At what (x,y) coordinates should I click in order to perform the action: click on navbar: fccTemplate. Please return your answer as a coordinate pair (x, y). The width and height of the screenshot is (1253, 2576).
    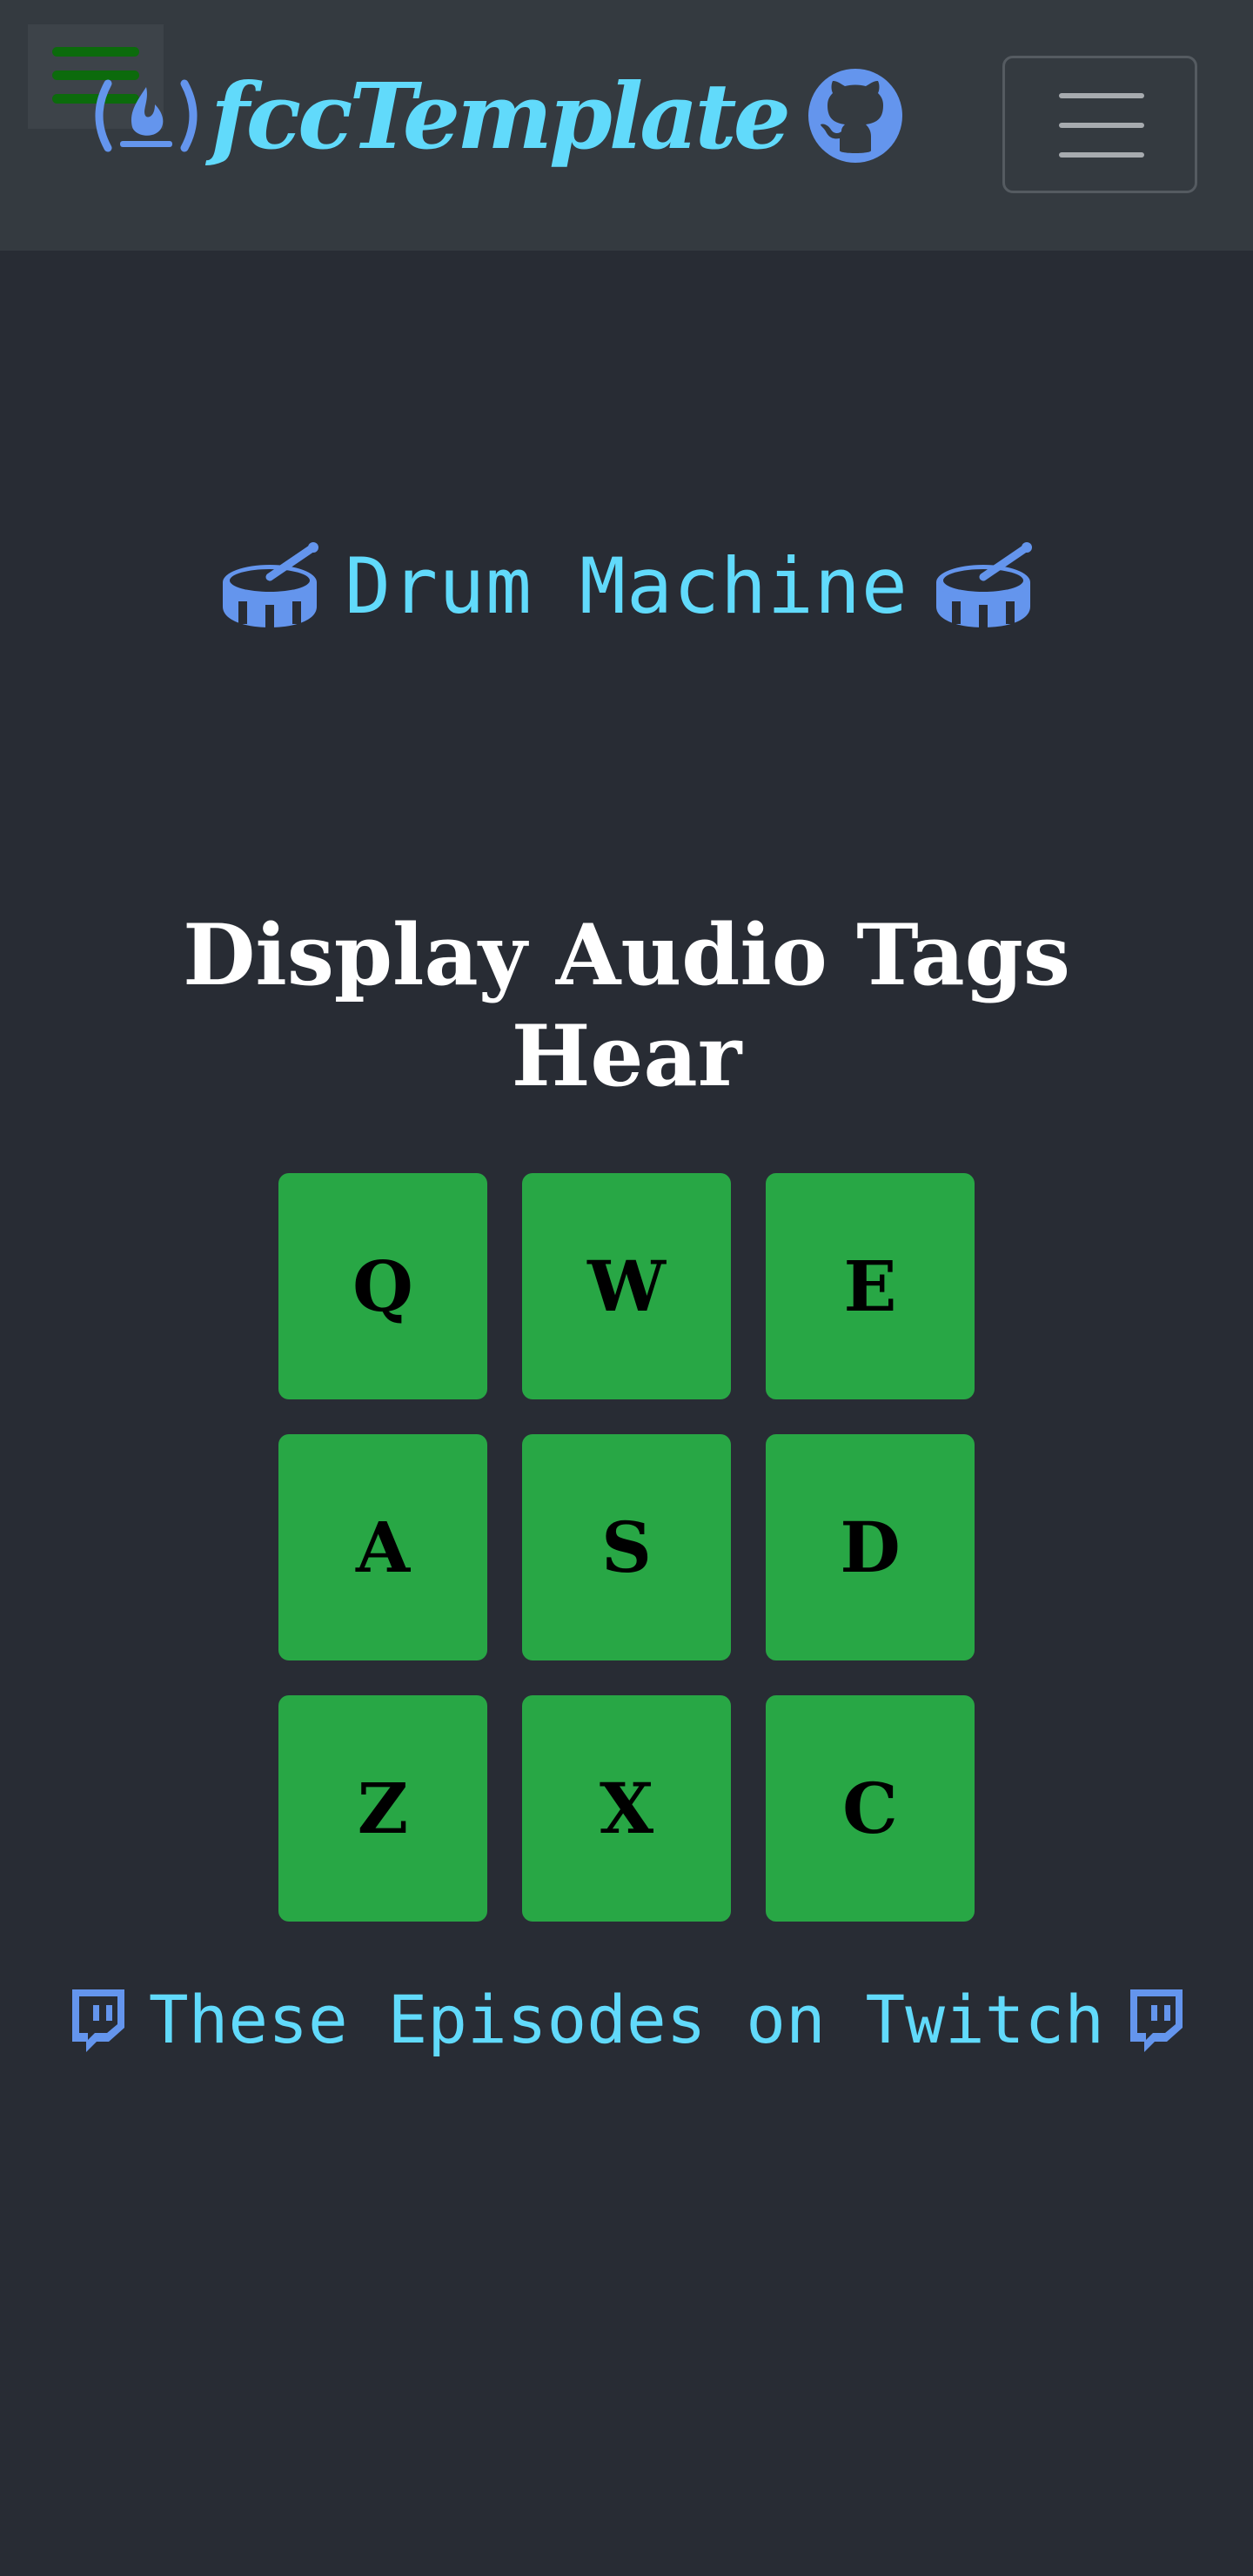
    Looking at the image, I should click on (626, 126).